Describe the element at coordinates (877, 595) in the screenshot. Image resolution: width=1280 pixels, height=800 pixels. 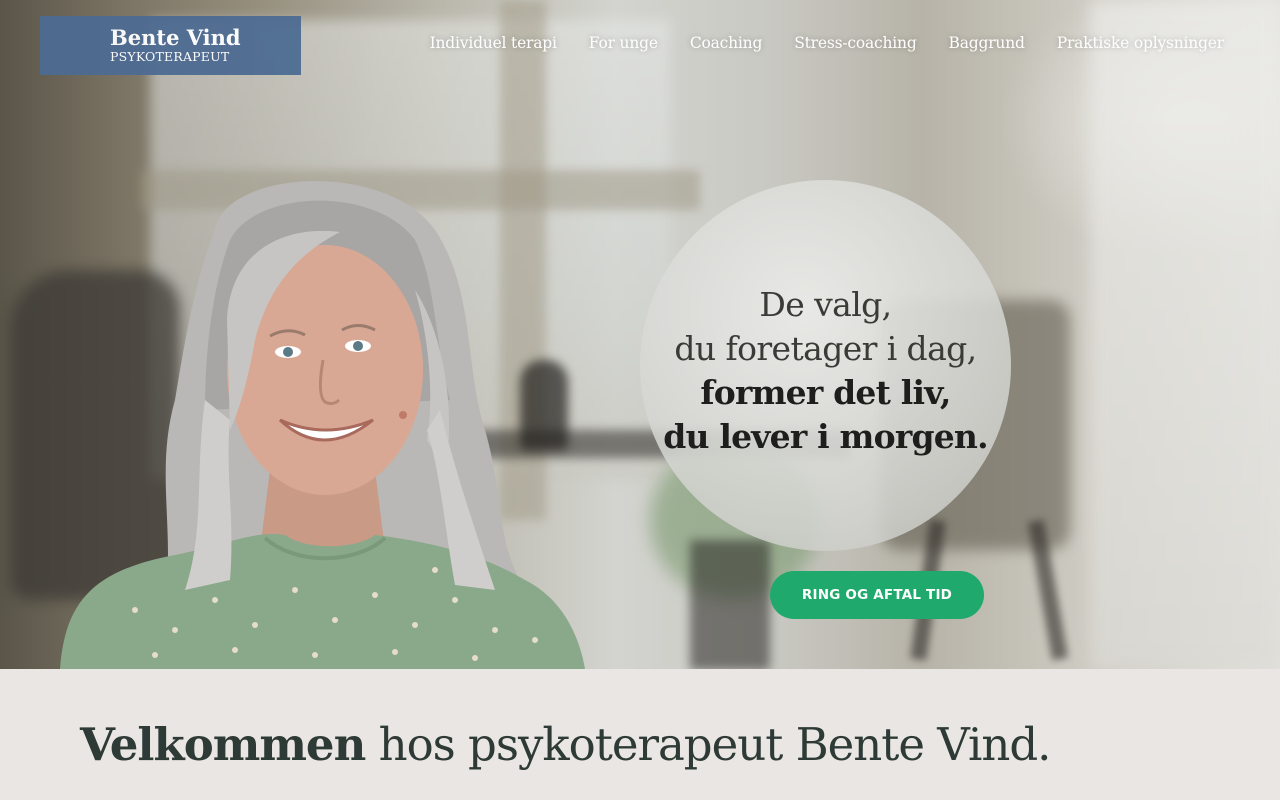
I see `call-to-action-button: RING OG AFTAL TID` at that location.